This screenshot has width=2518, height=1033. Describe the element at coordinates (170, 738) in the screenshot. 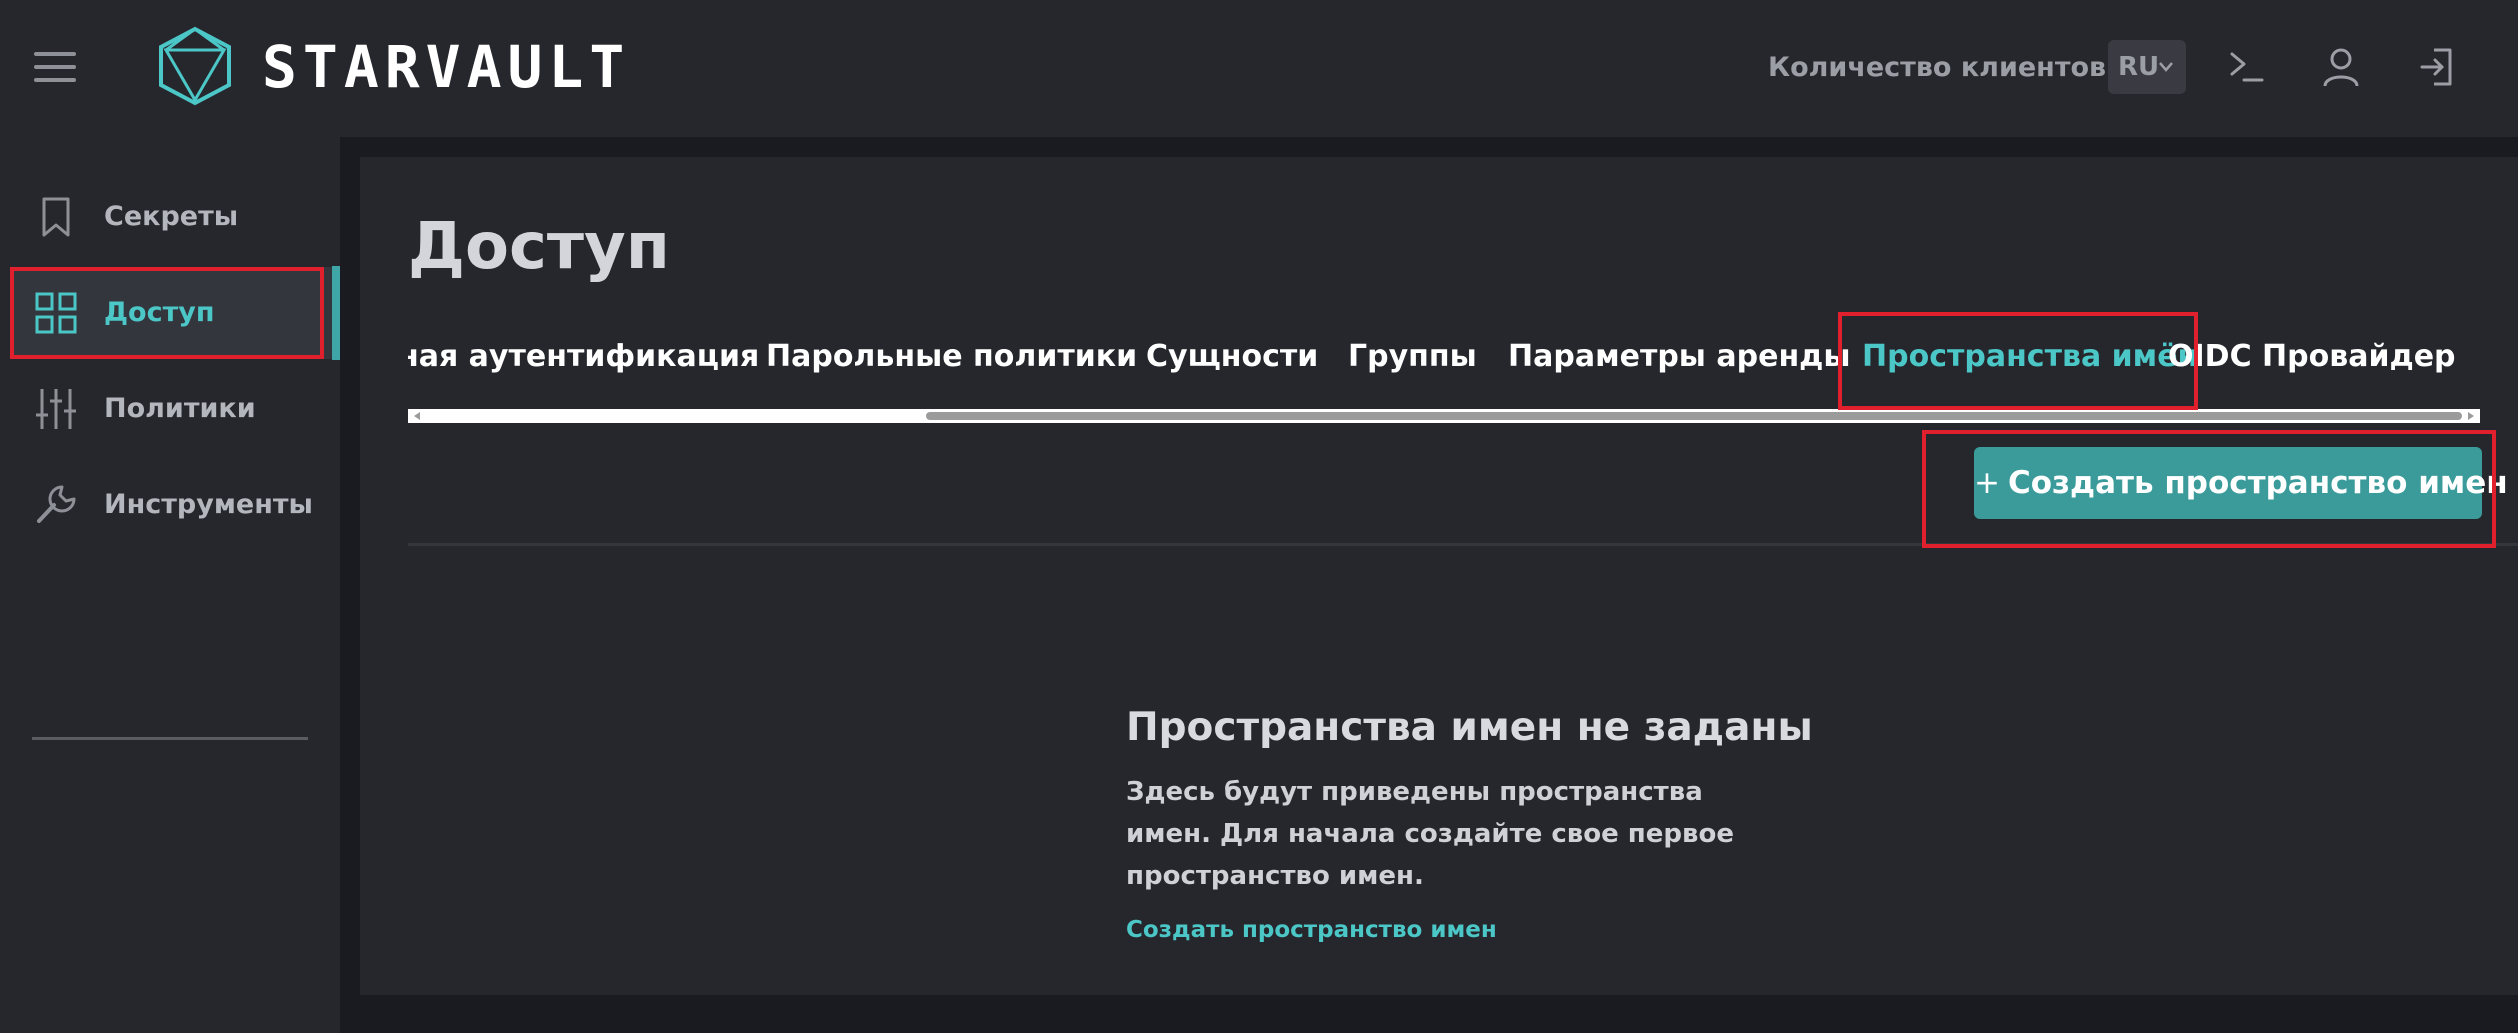

I see `sidebar-divider` at that location.